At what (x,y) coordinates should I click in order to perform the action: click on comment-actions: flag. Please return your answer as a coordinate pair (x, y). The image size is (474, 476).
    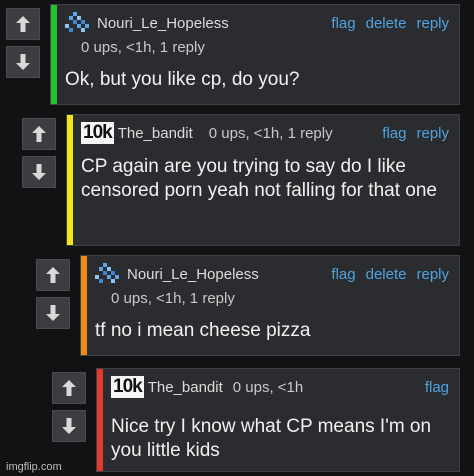
    Looking at the image, I should click on (437, 387).